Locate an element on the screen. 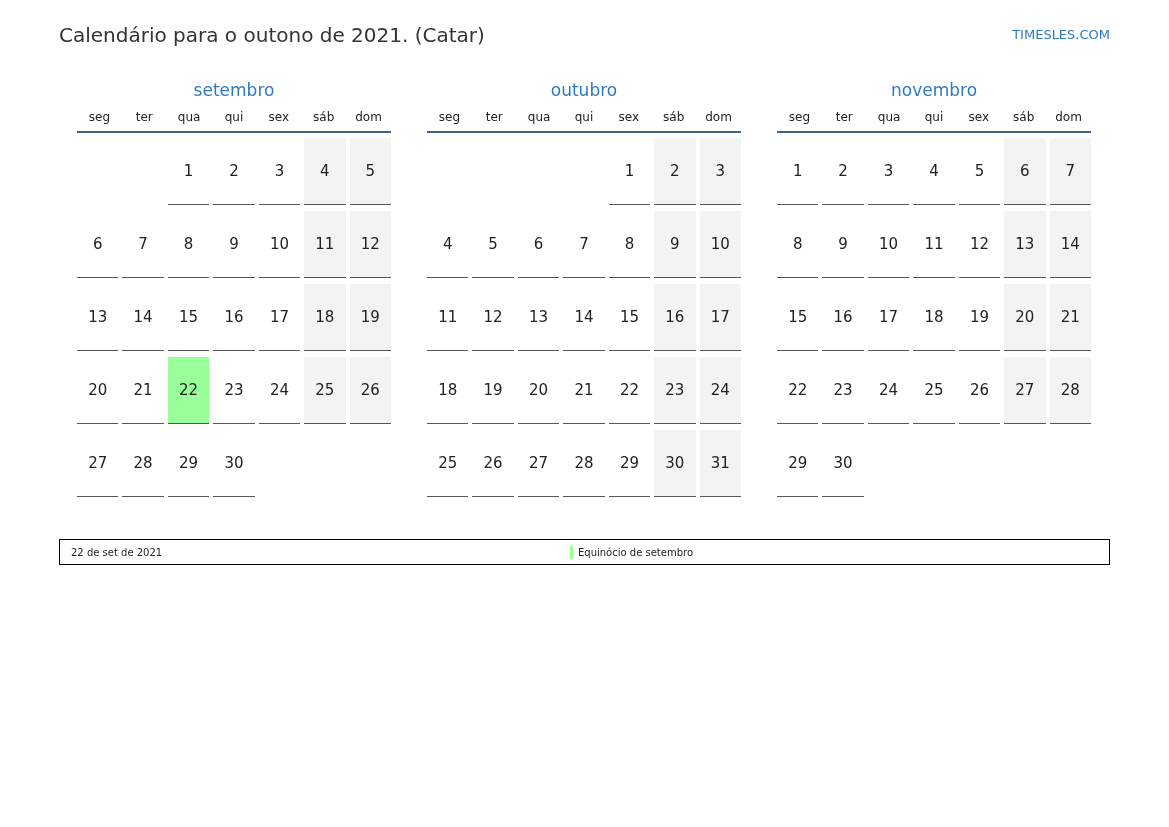 This screenshot has width=1169, height=827. event-name: Equinócio de setembro is located at coordinates (636, 552).